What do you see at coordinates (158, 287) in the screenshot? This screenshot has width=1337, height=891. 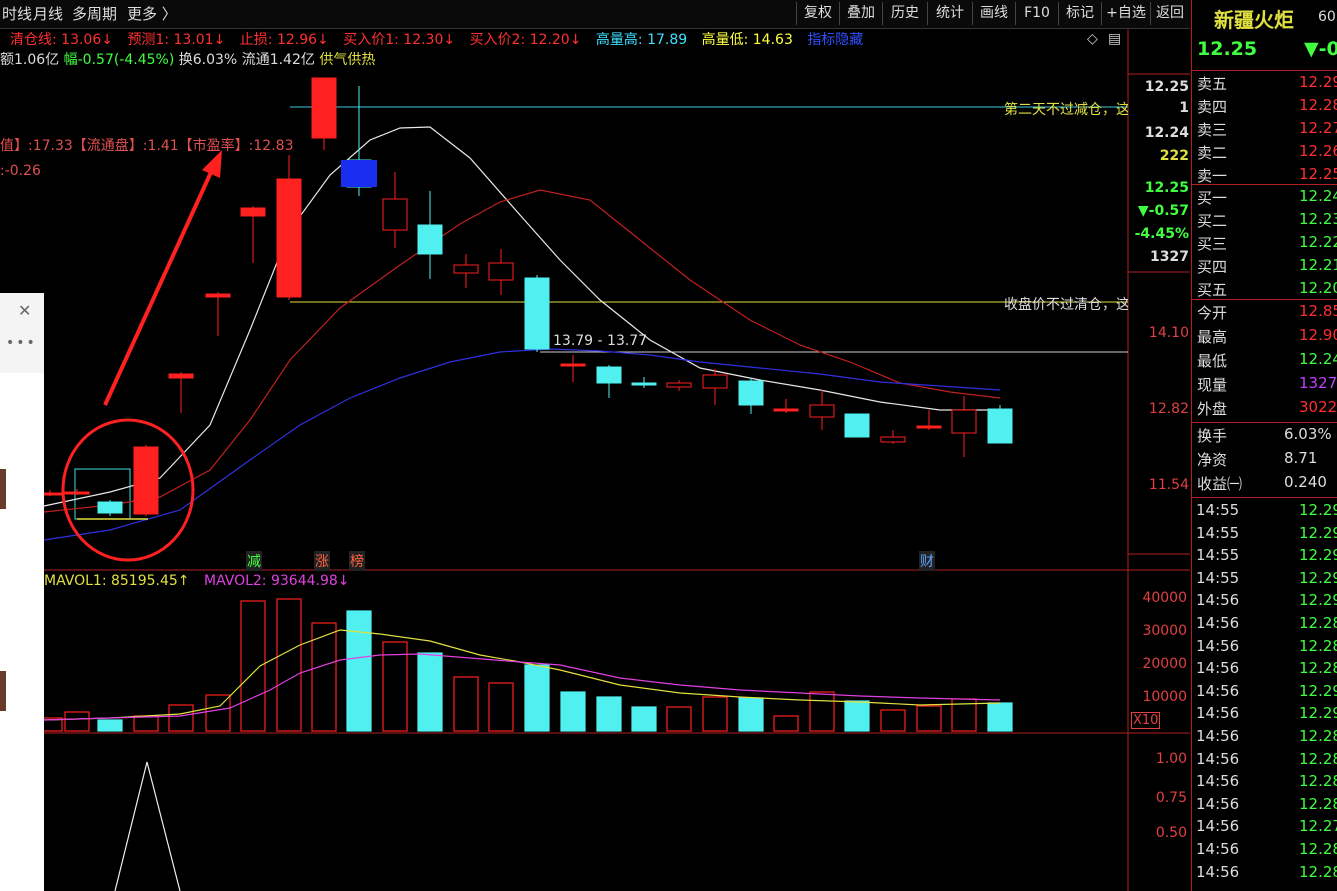 I see `arrow-shaft` at bounding box center [158, 287].